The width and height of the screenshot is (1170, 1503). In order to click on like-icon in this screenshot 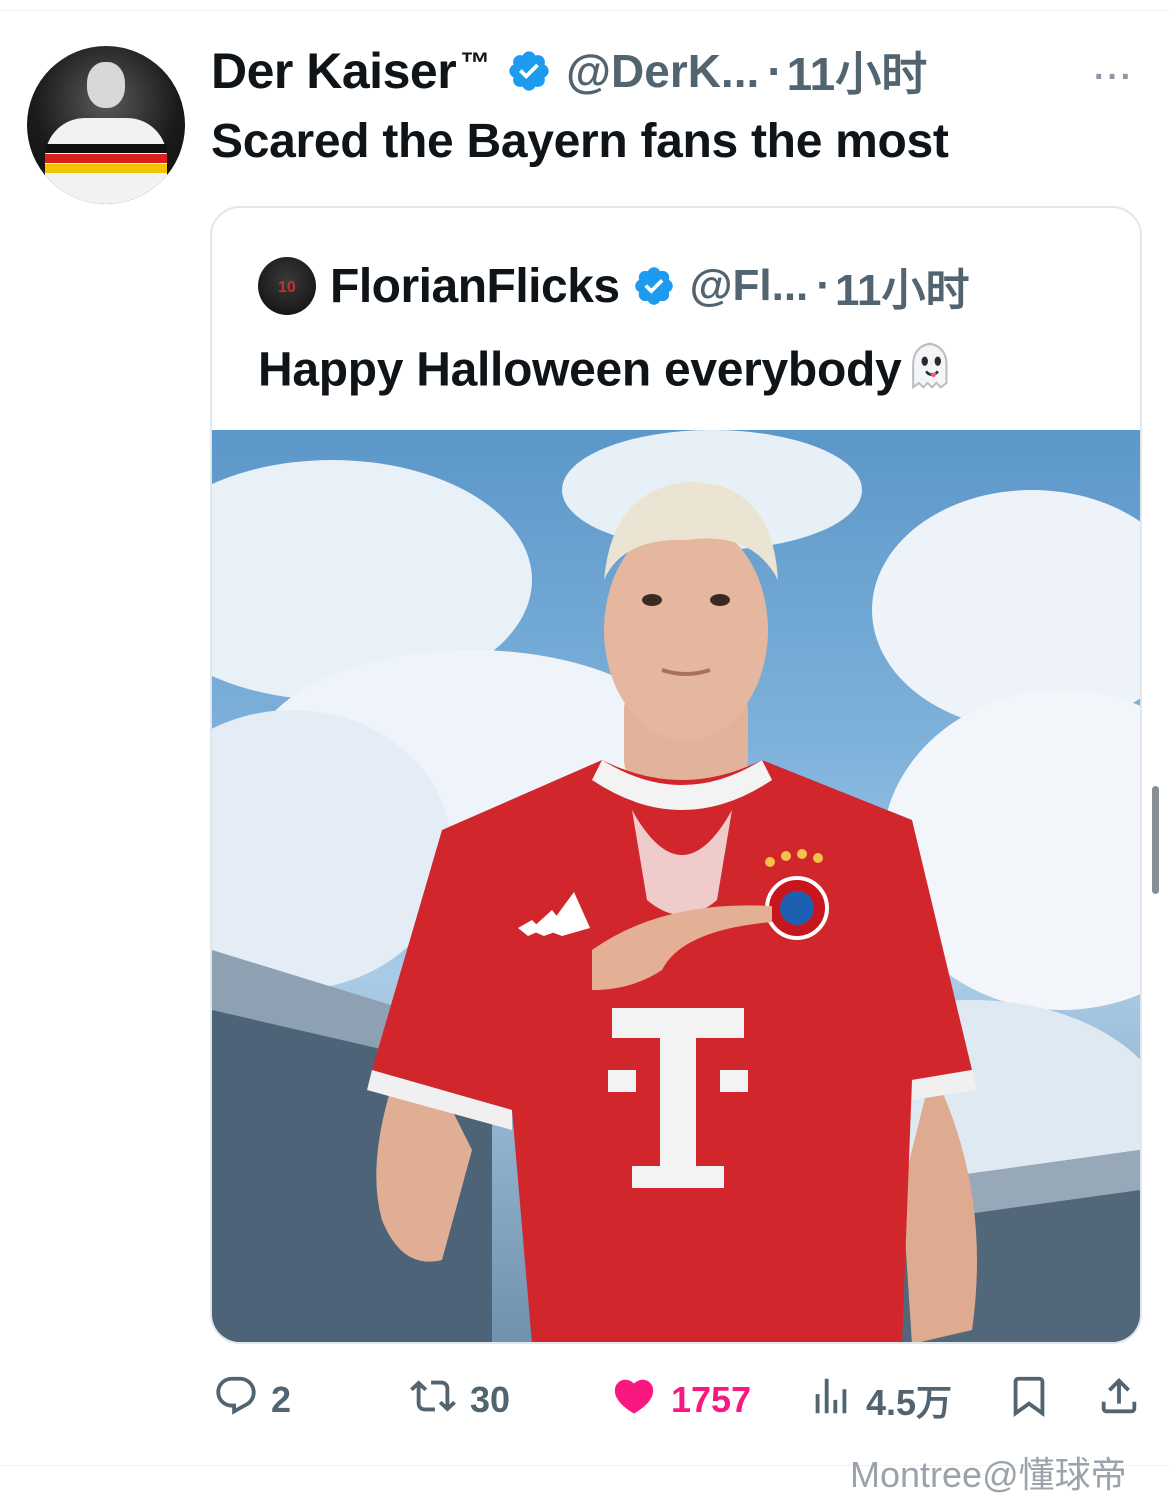, I will do `click(634, 1400)`.